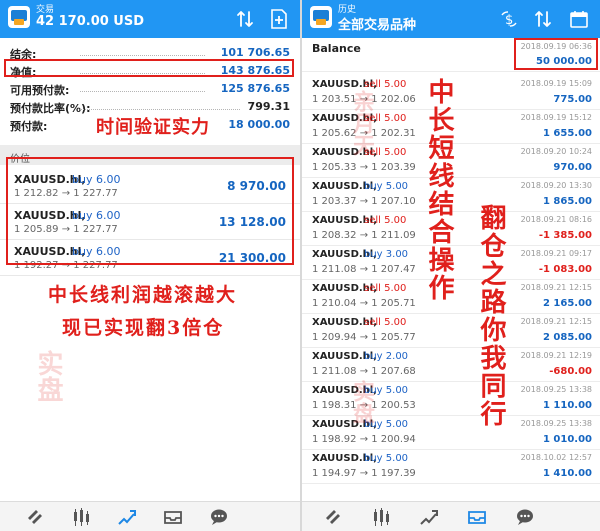 The image size is (600, 531). Describe the element at coordinates (364, 337) in the screenshot. I see `deal-prices: 1 209.94 → 1 205.77` at that location.